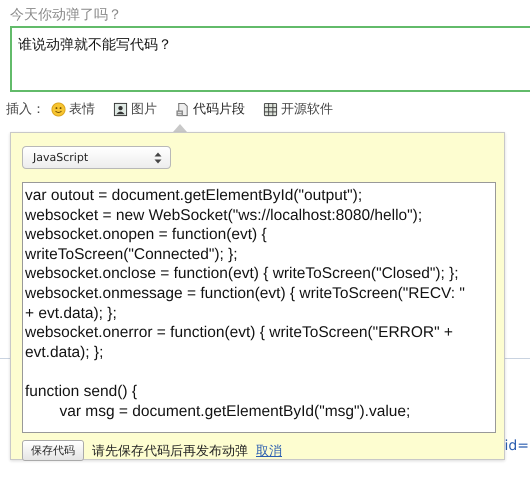  I want to click on picture-icon, so click(120, 109).